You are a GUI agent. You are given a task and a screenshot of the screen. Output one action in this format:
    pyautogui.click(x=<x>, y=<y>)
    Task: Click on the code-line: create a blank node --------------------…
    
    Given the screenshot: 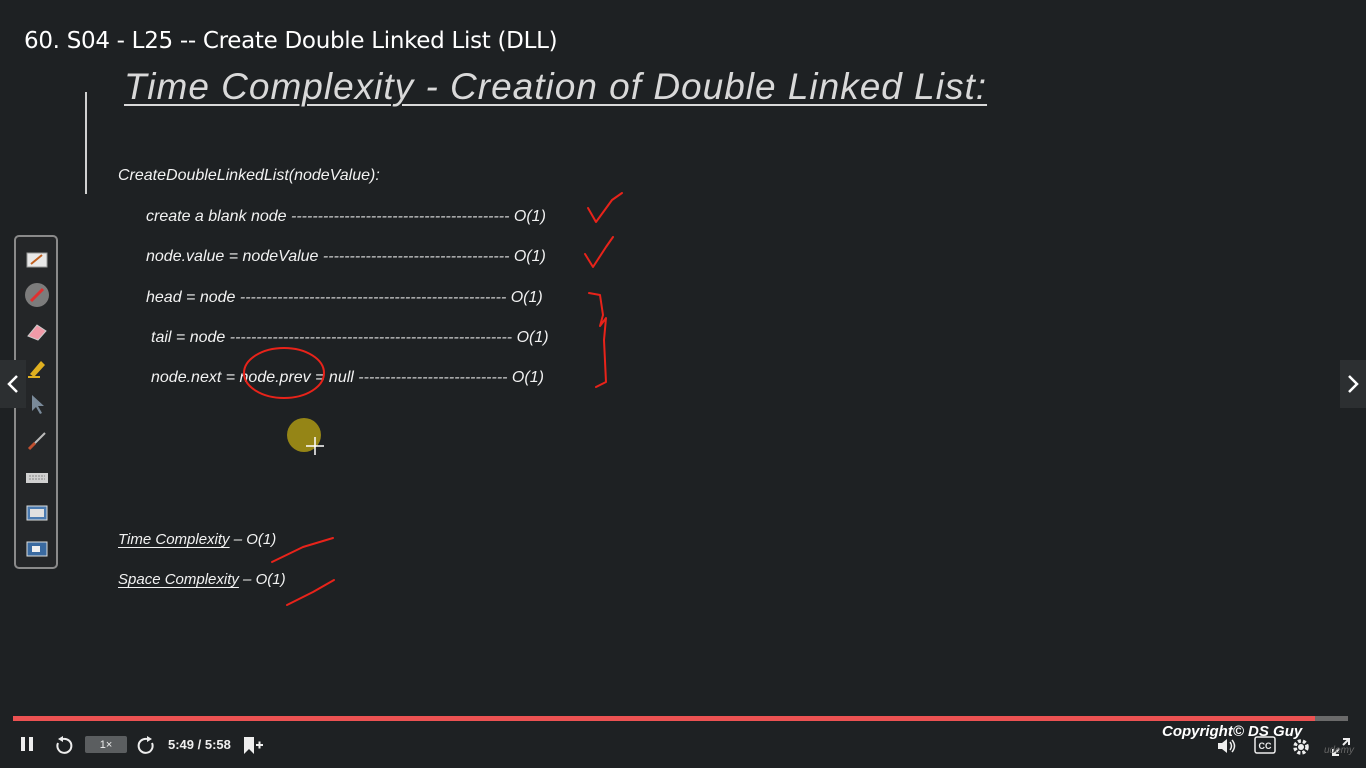 What is the action you would take?
    pyautogui.click(x=346, y=217)
    